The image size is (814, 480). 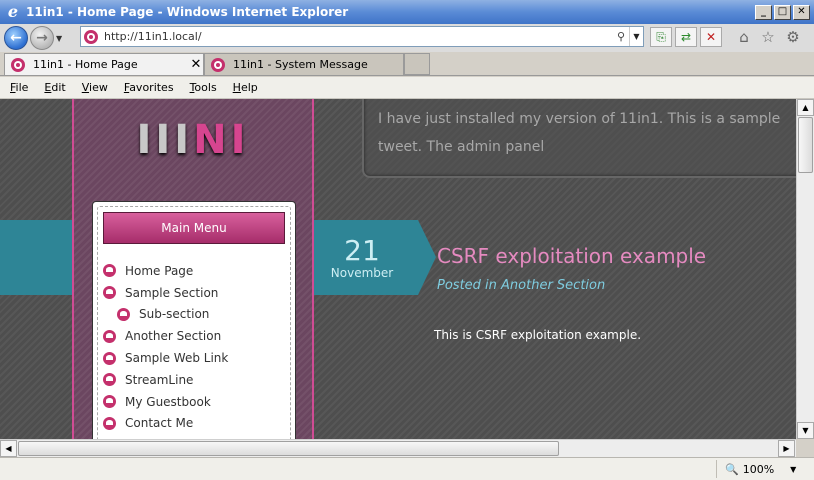 I want to click on address-dropdown: ▼, so click(x=636, y=36).